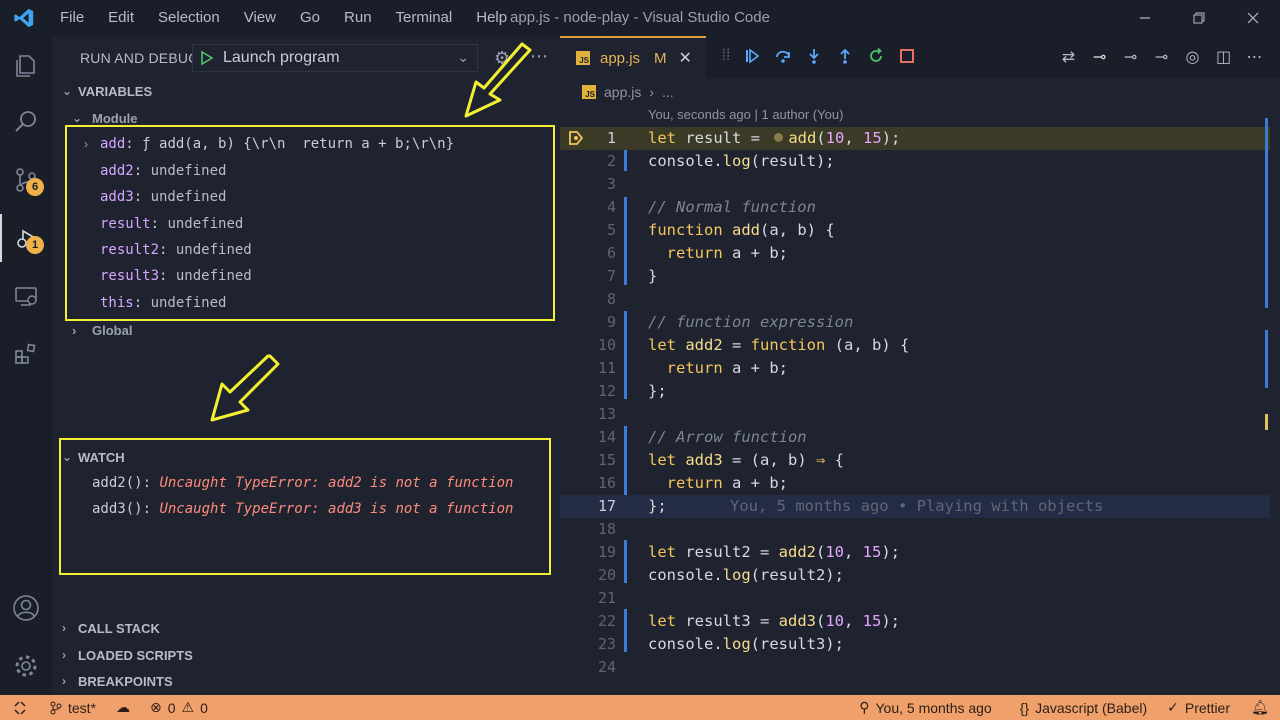  I want to click on stop-icon, so click(906, 56).